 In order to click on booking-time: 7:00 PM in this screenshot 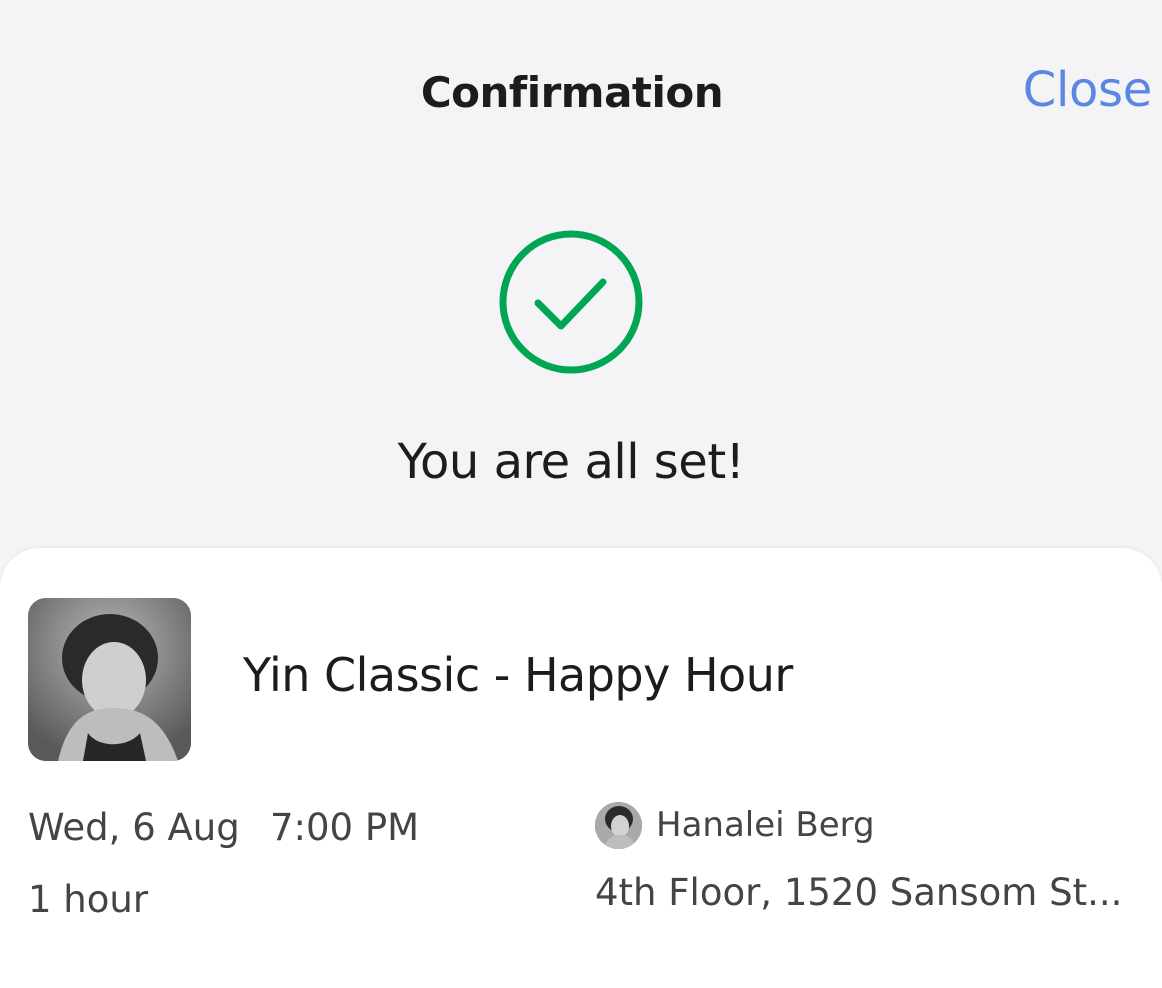, I will do `click(345, 827)`.